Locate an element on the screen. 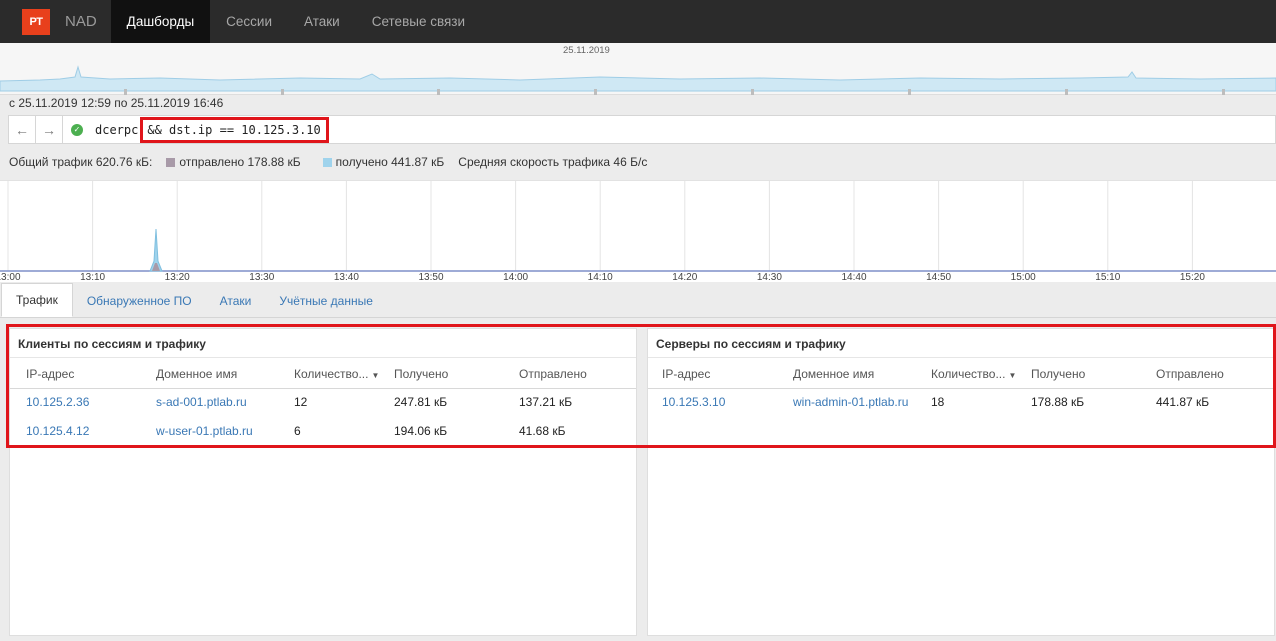 This screenshot has height=641, width=1276. nav-attacks: Атаки is located at coordinates (322, 21).